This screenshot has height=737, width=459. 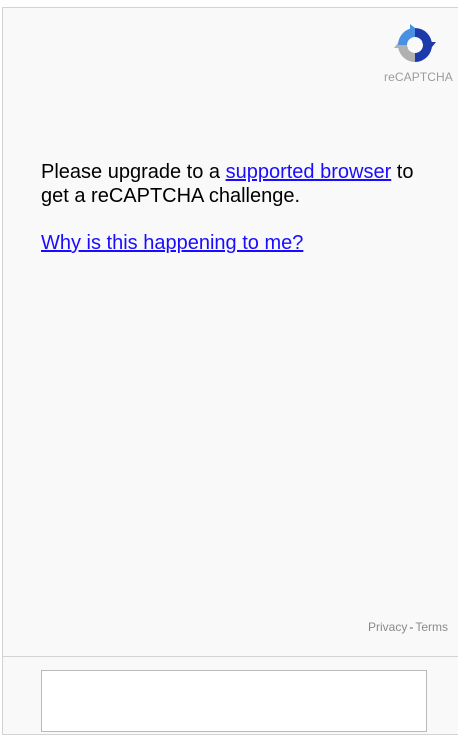 What do you see at coordinates (133, 172) in the screenshot?
I see `upgrade-message-text: Please upgrade to a` at bounding box center [133, 172].